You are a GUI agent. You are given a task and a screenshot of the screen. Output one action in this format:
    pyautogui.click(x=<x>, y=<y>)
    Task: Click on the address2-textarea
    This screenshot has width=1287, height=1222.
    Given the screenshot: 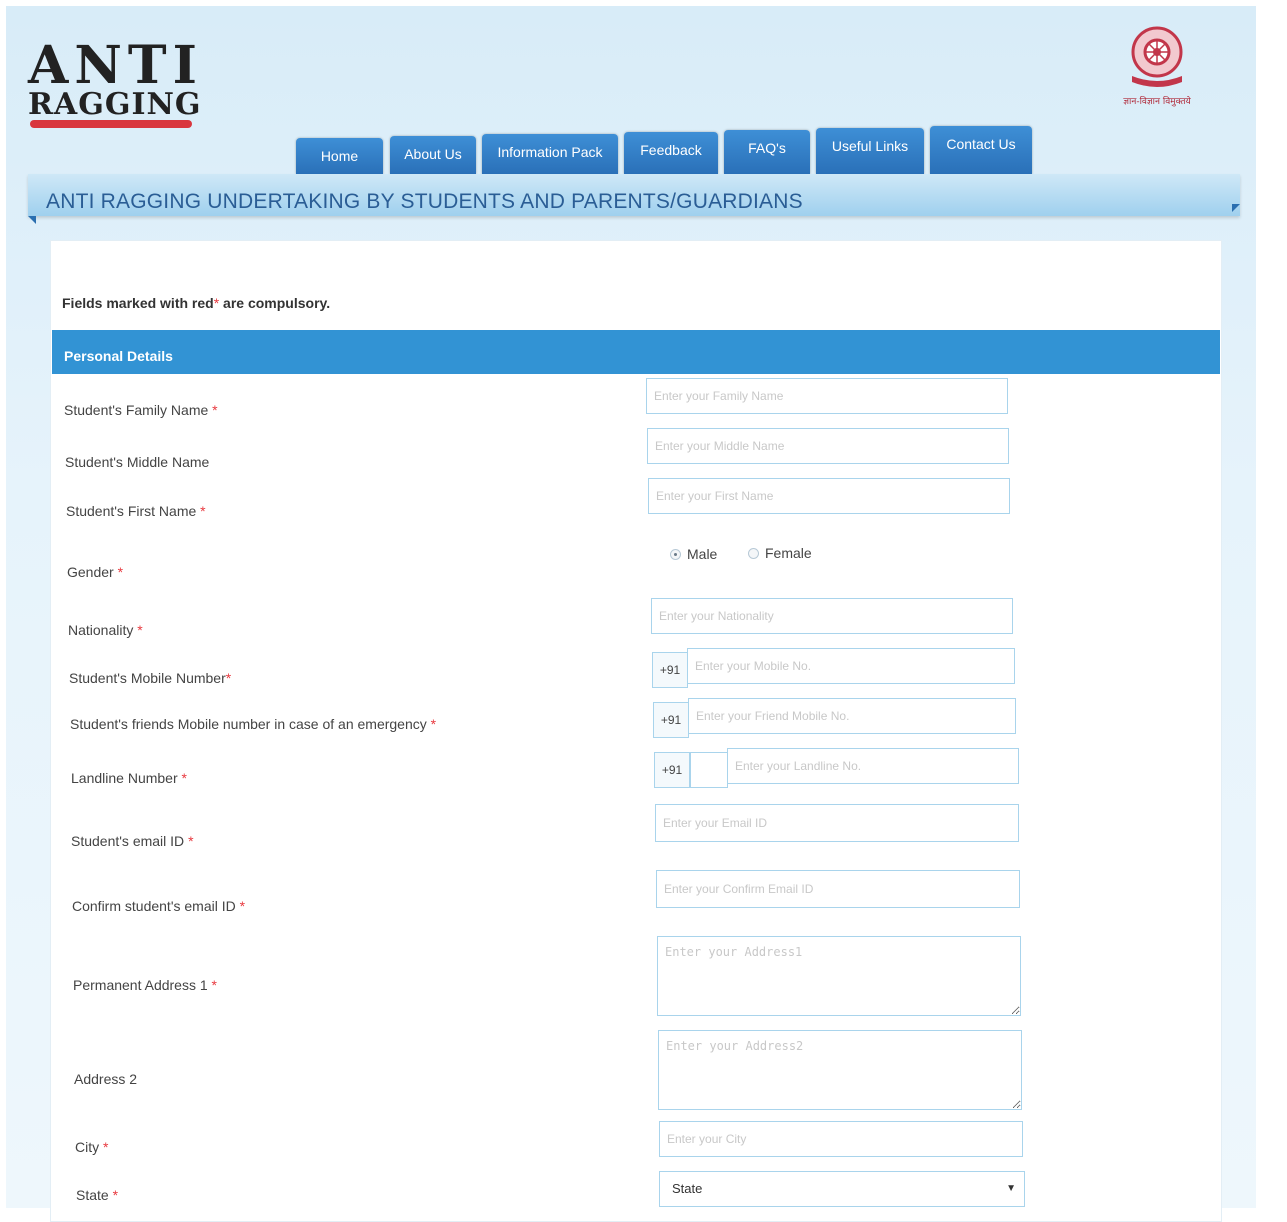 What is the action you would take?
    pyautogui.click(x=840, y=1070)
    